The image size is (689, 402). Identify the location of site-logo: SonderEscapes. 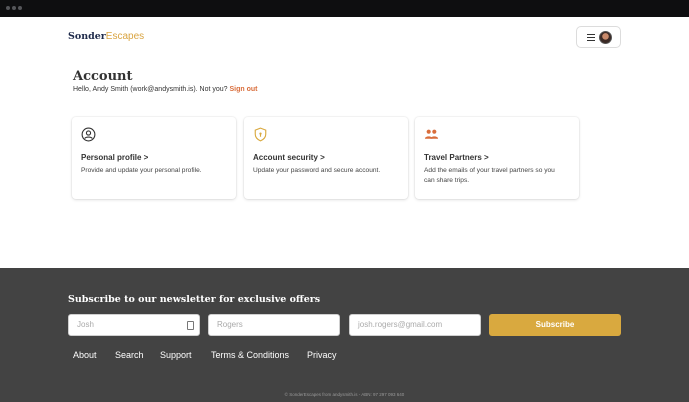
(106, 36).